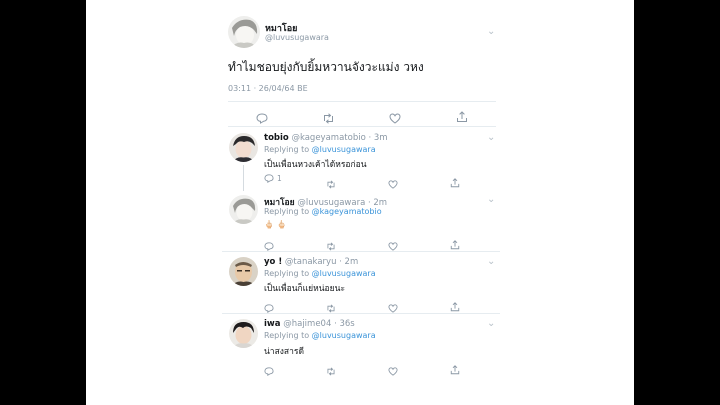  I want to click on display-name: iwa, so click(272, 324).